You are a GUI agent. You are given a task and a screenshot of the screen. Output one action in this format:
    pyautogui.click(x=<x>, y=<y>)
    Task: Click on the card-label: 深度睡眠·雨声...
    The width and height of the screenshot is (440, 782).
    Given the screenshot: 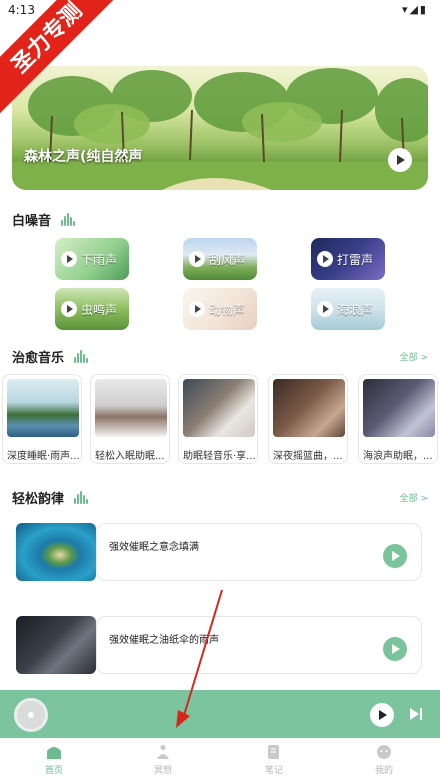 What is the action you would take?
    pyautogui.click(x=43, y=456)
    